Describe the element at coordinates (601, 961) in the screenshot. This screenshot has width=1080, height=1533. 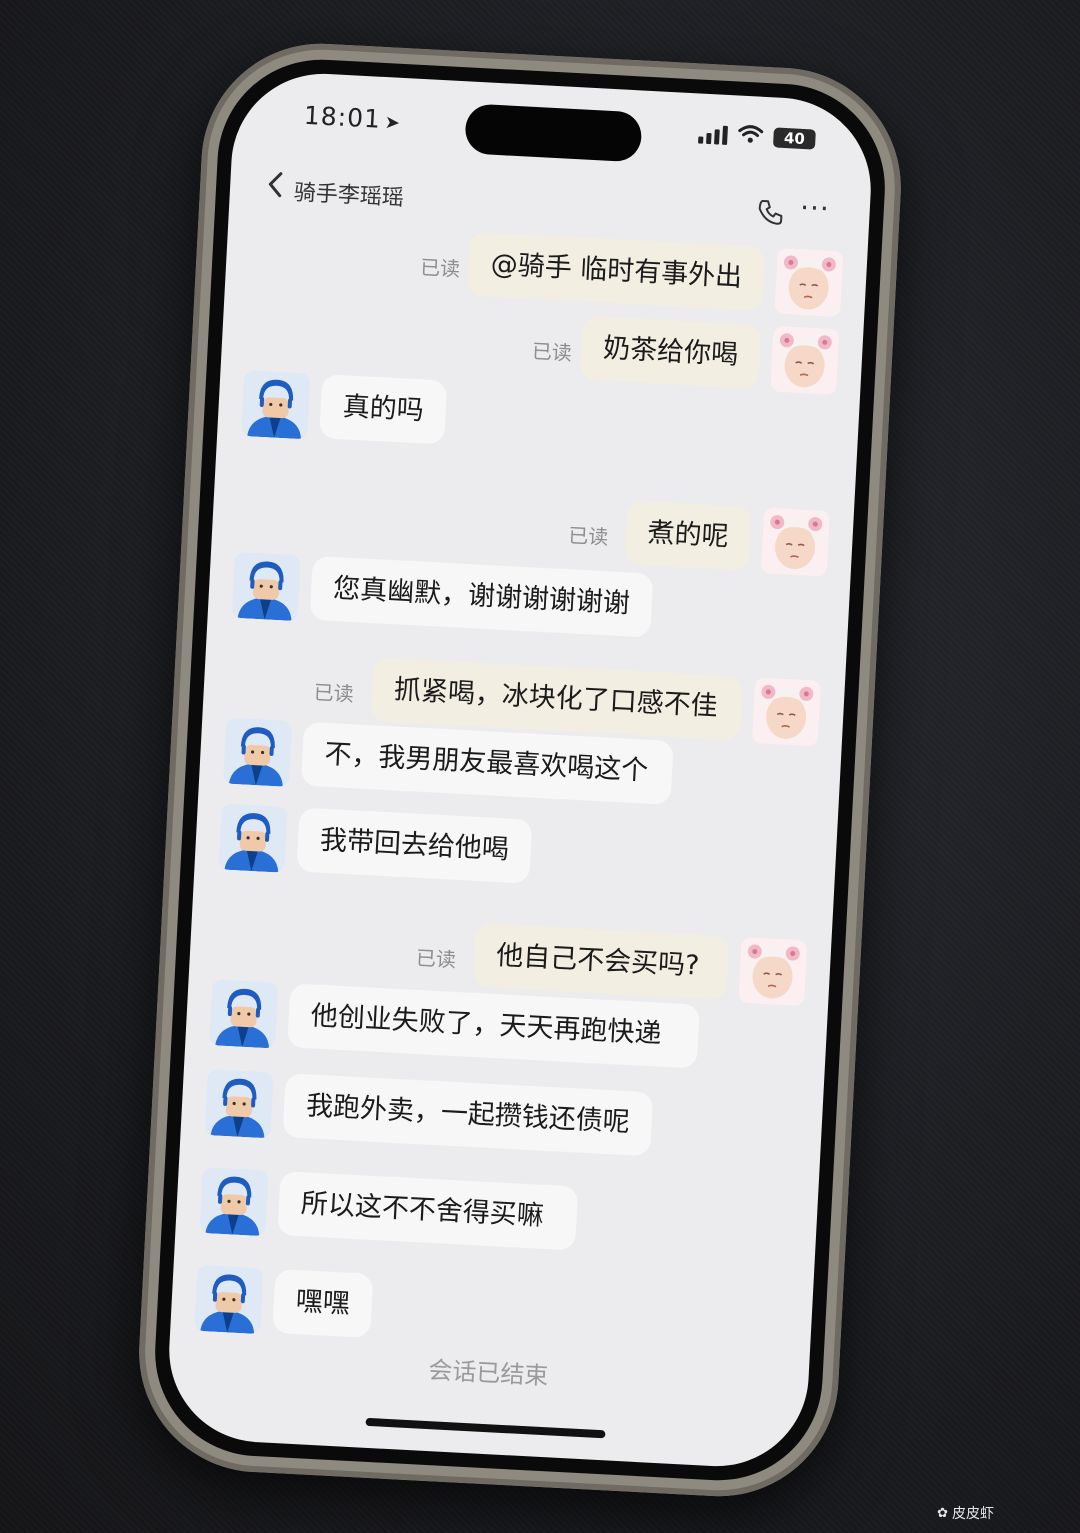
I see `message-bubble: 他自己不会买吗?` at that location.